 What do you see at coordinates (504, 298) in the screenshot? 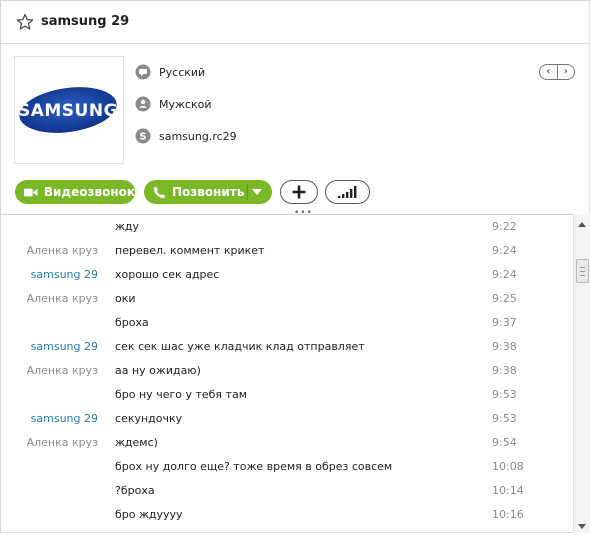
I see `message-time: 9:25` at bounding box center [504, 298].